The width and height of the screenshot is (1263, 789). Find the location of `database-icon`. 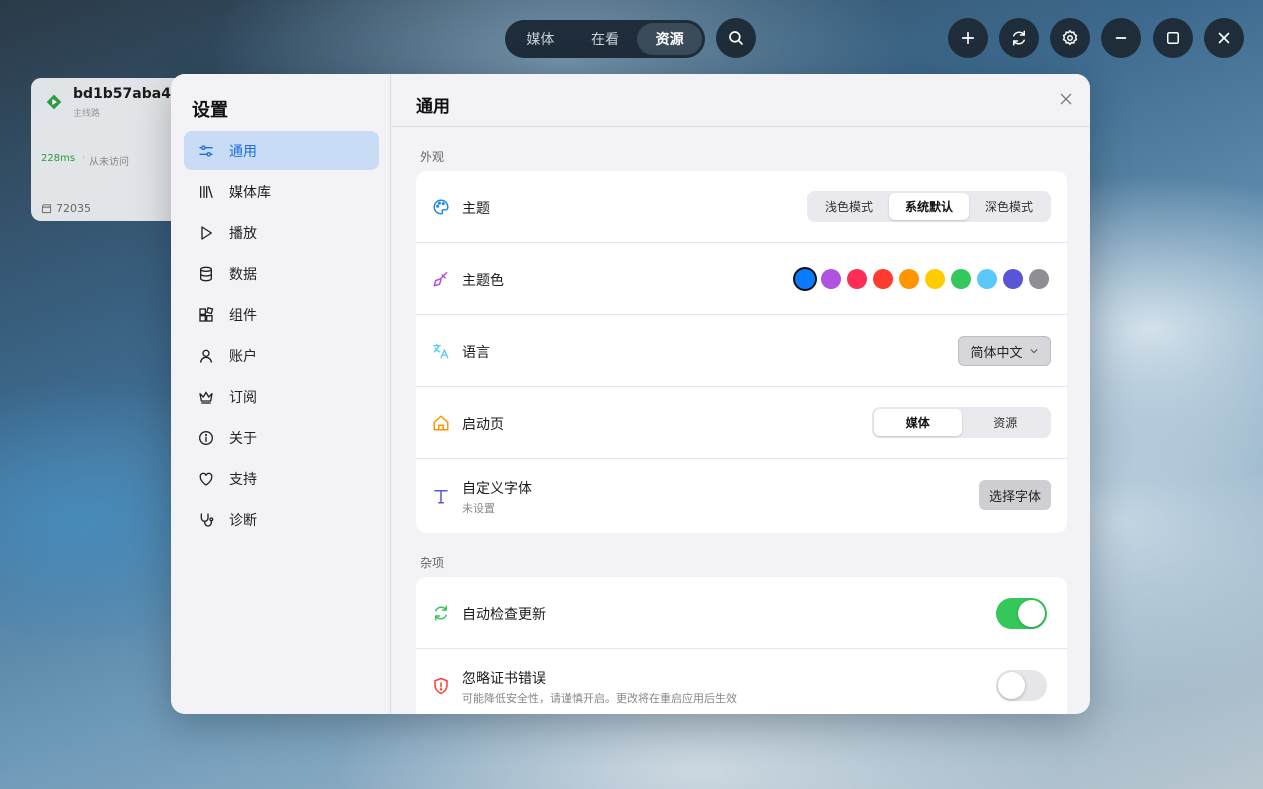

database-icon is located at coordinates (206, 274).